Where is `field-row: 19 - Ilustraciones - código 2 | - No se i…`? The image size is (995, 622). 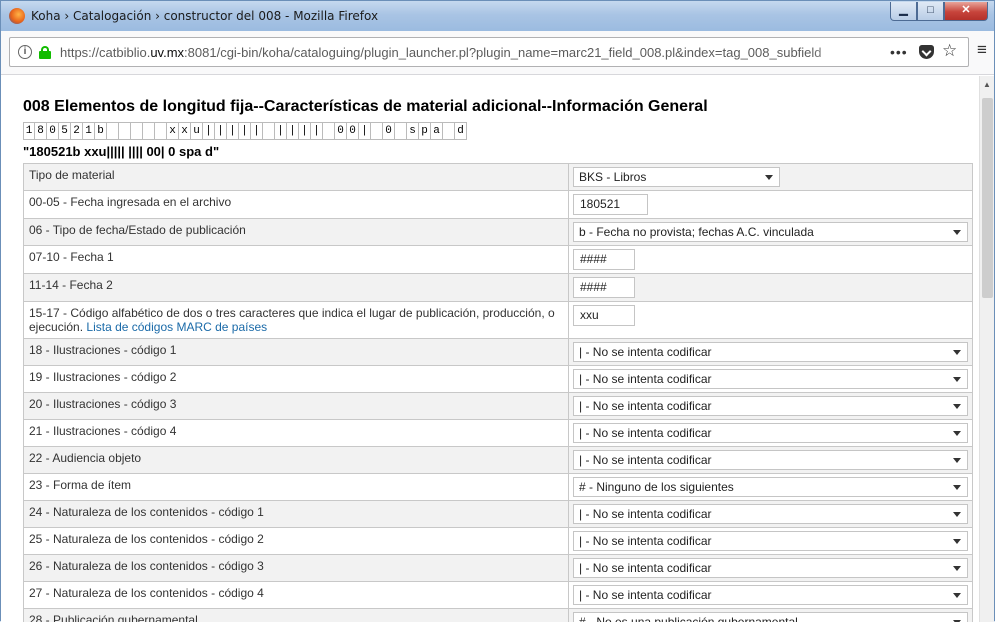
field-row: 19 - Ilustraciones - código 2 | - No se i… is located at coordinates (498, 379).